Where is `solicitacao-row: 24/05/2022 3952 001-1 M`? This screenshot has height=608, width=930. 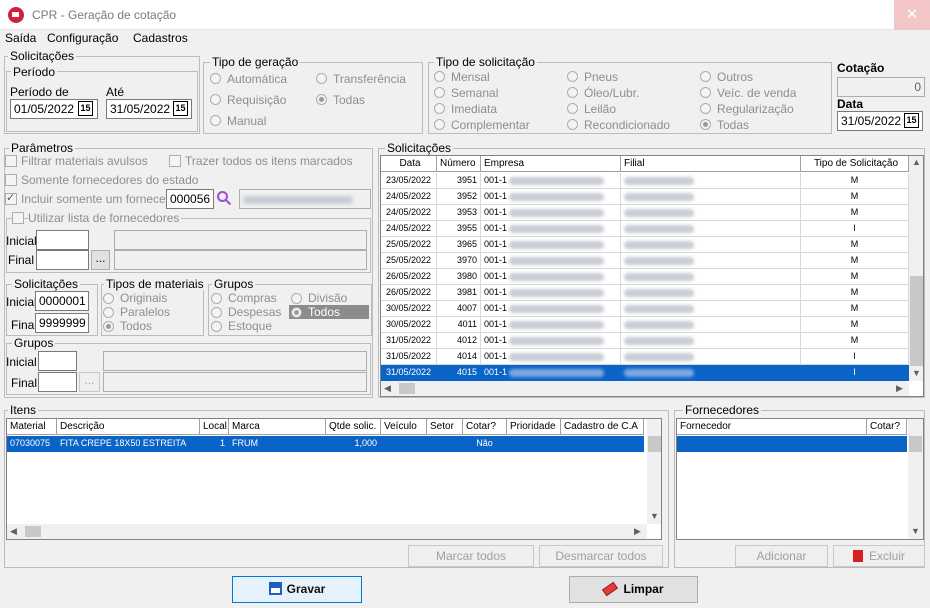
solicitacao-row: 24/05/2022 3952 001-1 M is located at coordinates (645, 197).